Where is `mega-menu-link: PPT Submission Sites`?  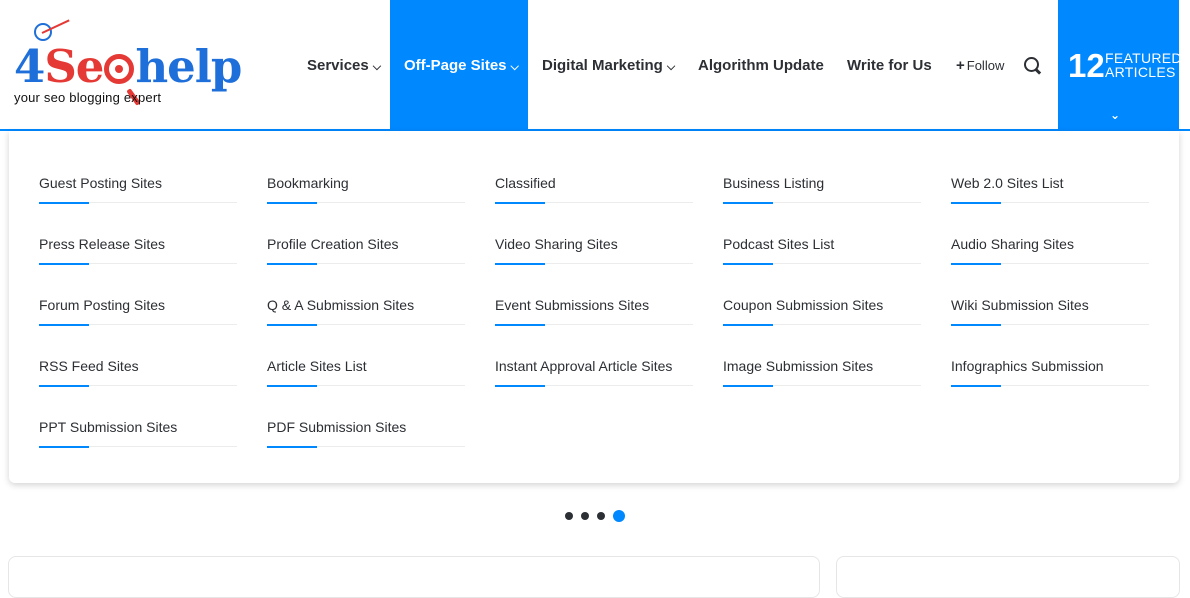
mega-menu-link: PPT Submission Sites is located at coordinates (138, 411).